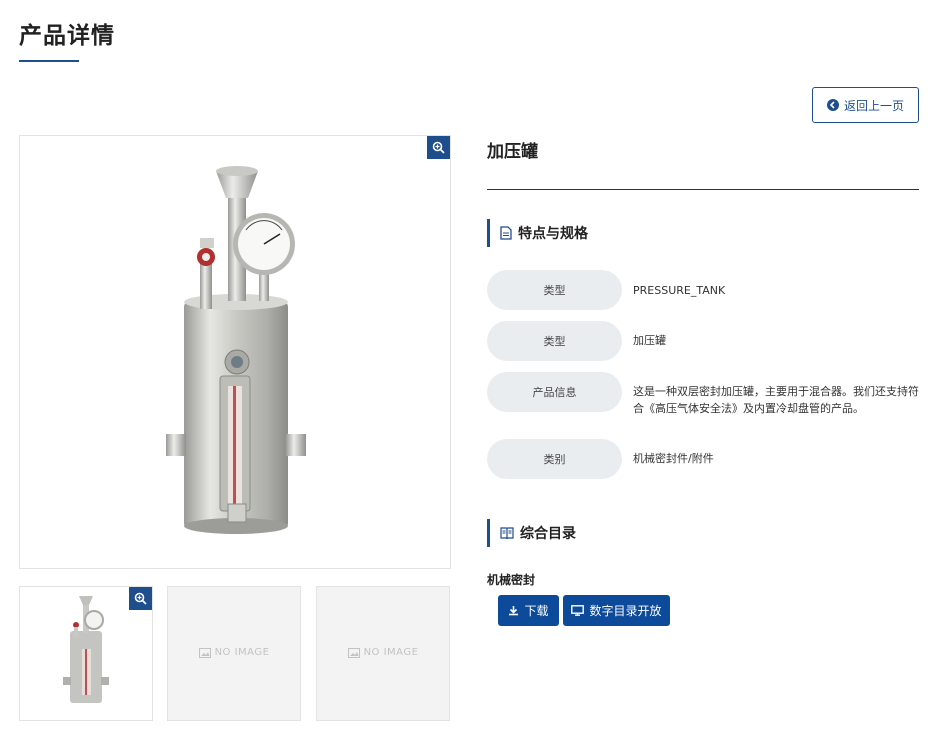 The image size is (940, 742). I want to click on digital-catalog-button: 数字目录开放, so click(616, 610).